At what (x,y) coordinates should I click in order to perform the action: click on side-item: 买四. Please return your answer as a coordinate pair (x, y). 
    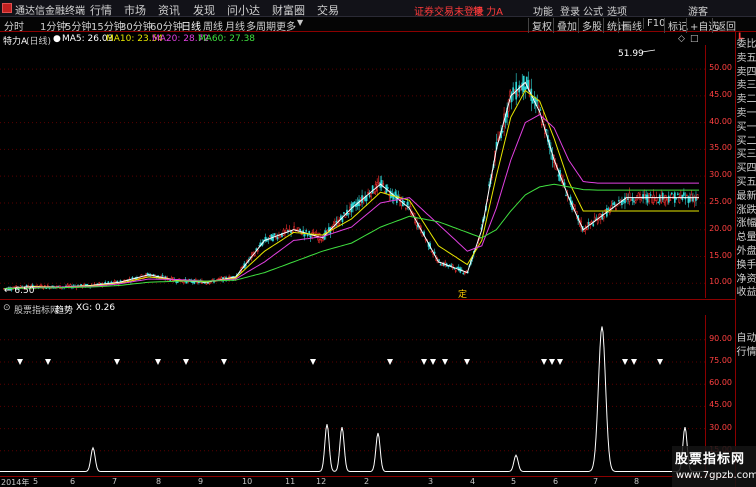
    Looking at the image, I should click on (746, 168).